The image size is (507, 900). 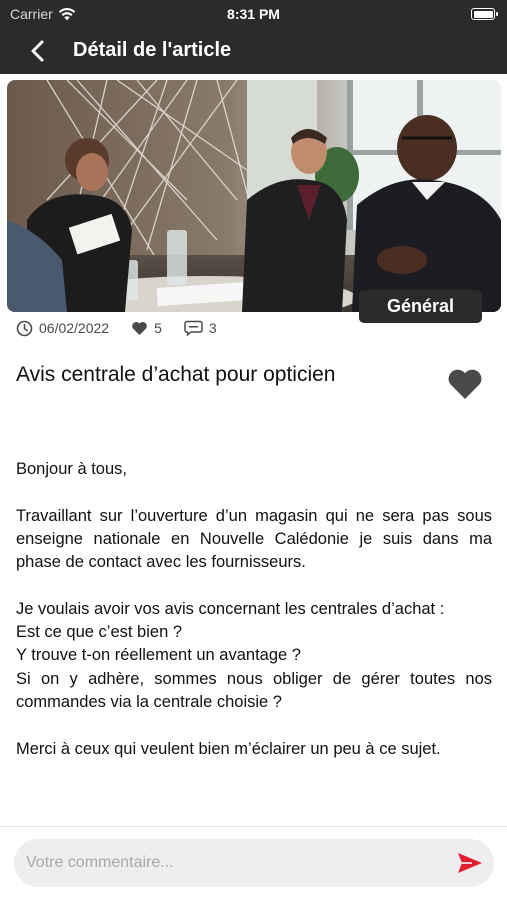 What do you see at coordinates (253, 51) in the screenshot?
I see `navigation-bar: Détail de l'article` at bounding box center [253, 51].